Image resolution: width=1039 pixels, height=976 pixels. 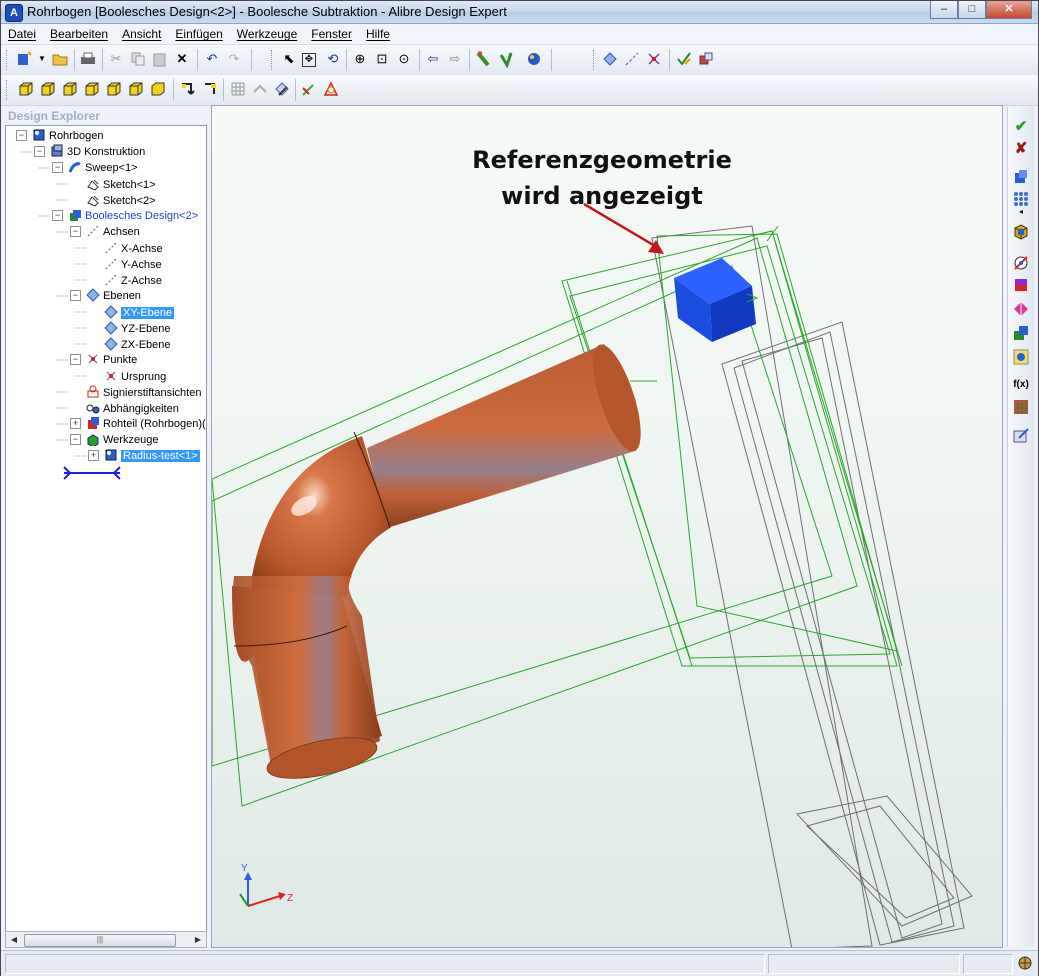 What do you see at coordinates (138, 59) in the screenshot?
I see `copy-icon` at bounding box center [138, 59].